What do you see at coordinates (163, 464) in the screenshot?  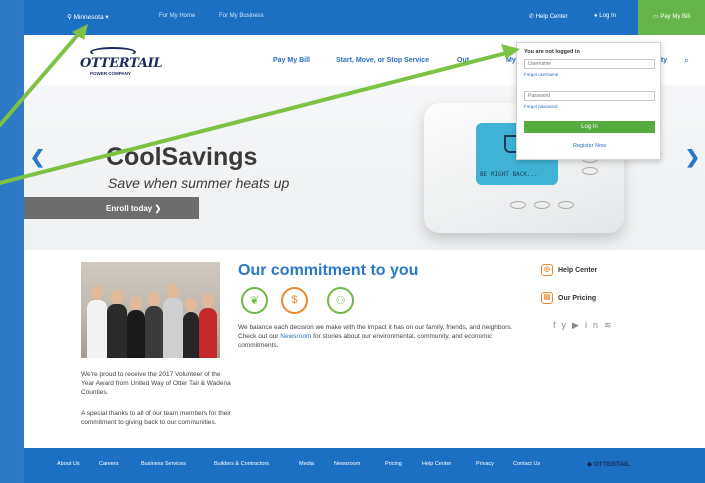 I see `footer-link-business-services: Business Services` at bounding box center [163, 464].